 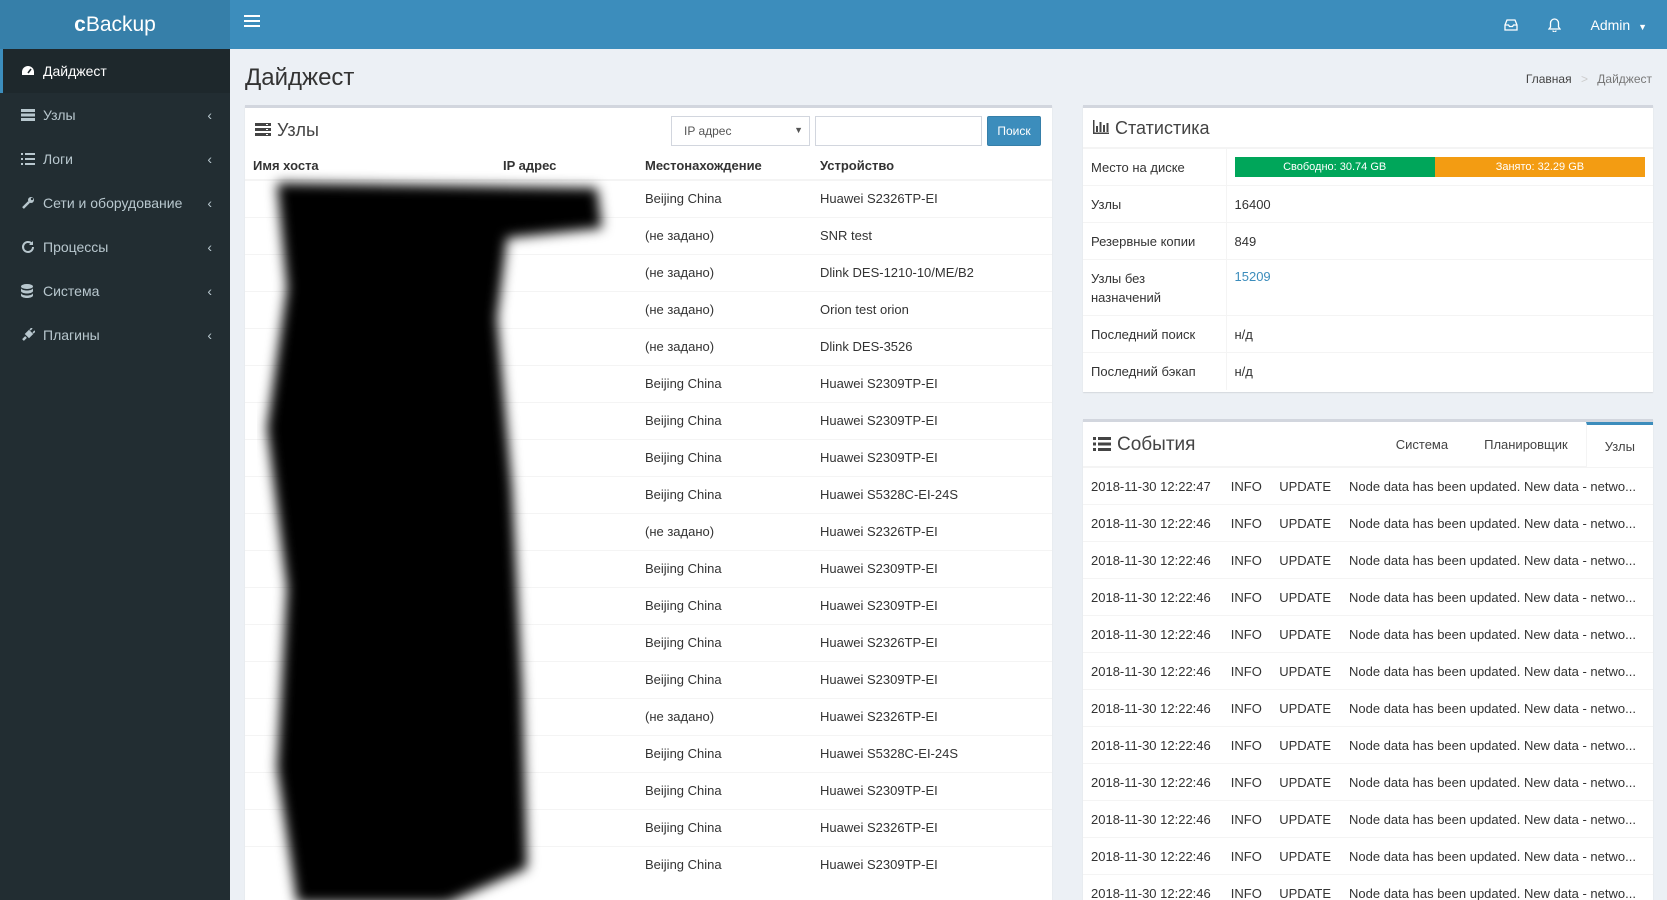 What do you see at coordinates (1422, 444) in the screenshot?
I see `tab-system: Система` at bounding box center [1422, 444].